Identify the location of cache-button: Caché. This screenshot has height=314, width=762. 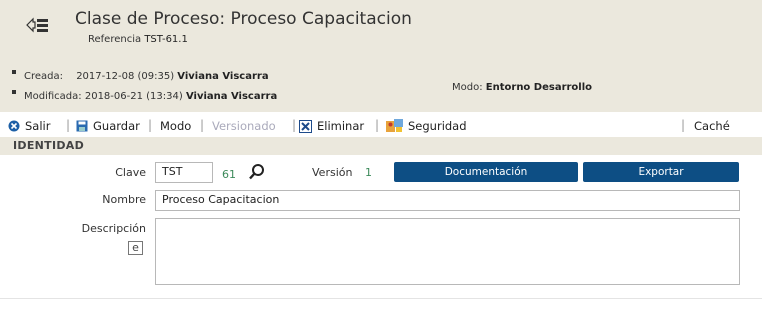
(712, 126).